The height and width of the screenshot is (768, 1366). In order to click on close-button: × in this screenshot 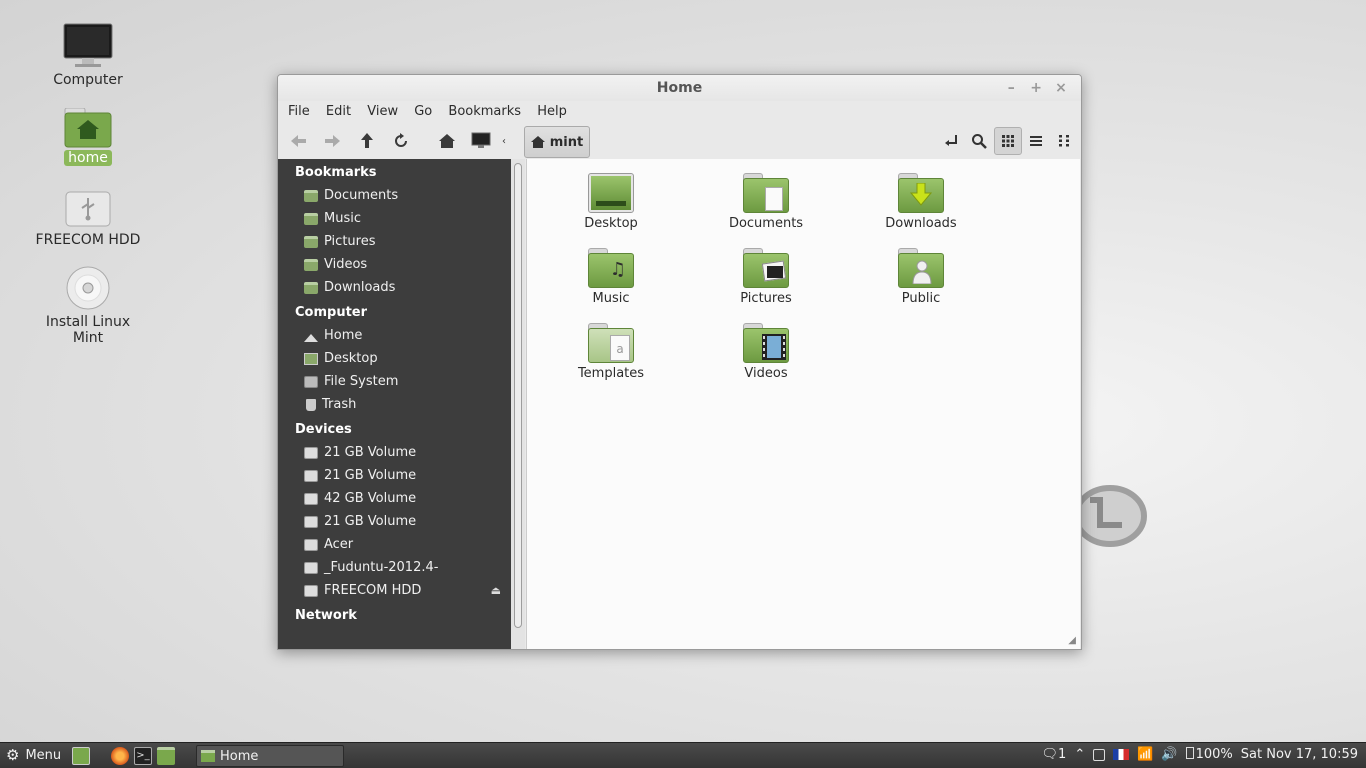, I will do `click(1061, 88)`.